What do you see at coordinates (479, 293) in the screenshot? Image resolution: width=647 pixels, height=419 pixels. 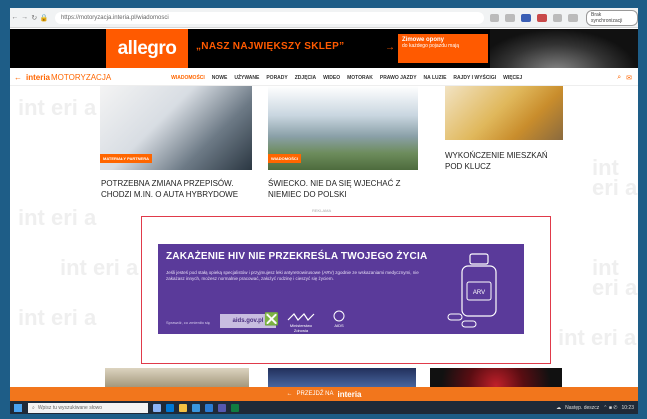 I see `bottle-label: ARV` at bounding box center [479, 293].